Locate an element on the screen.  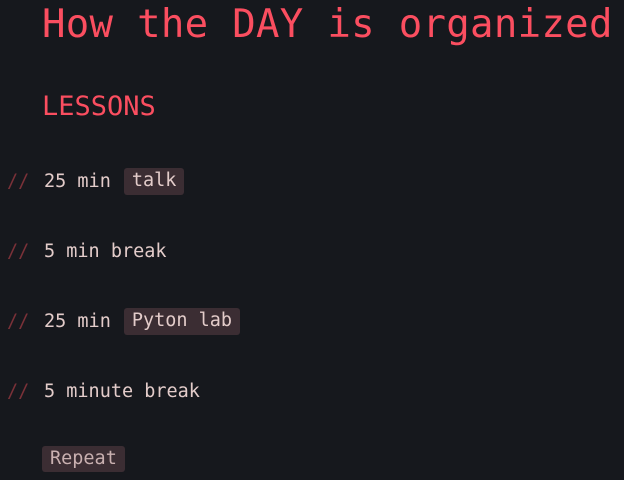
page-title: How the DAY is organized is located at coordinates (327, 24).